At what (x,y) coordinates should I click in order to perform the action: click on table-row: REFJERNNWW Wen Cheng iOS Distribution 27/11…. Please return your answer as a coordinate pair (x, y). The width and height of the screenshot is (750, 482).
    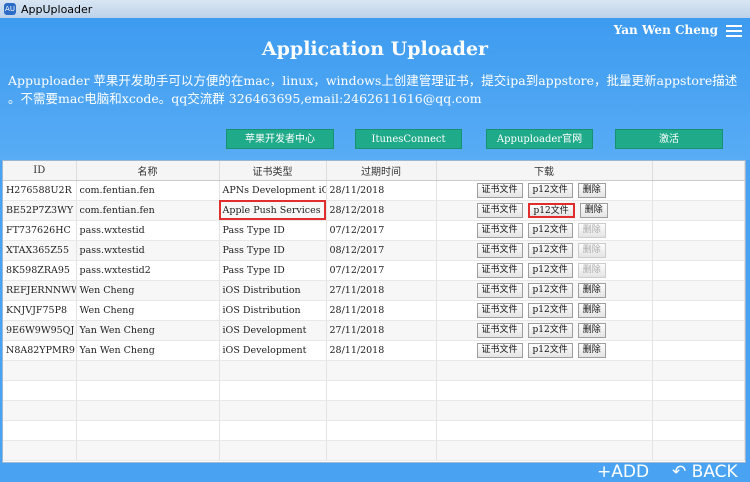
    Looking at the image, I should click on (374, 290).